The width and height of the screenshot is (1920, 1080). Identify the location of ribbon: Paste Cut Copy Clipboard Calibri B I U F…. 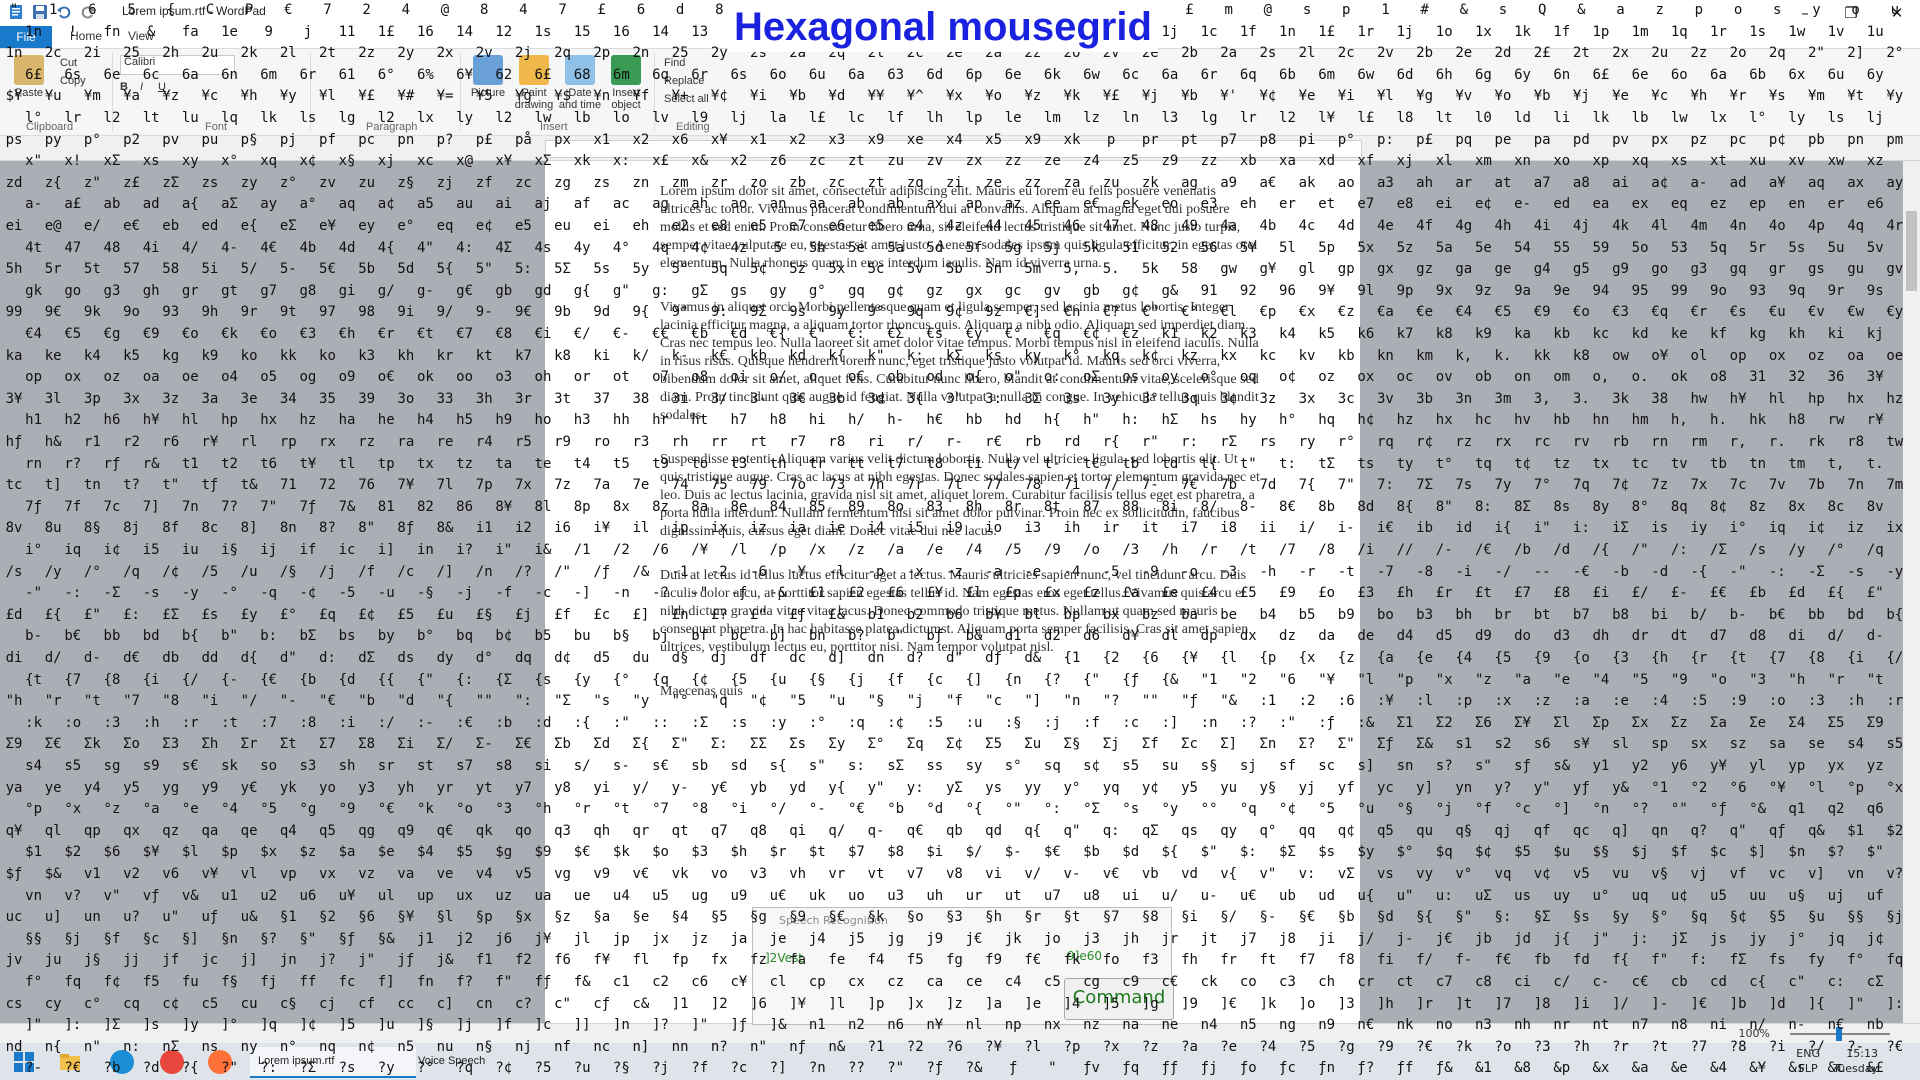
(960, 92).